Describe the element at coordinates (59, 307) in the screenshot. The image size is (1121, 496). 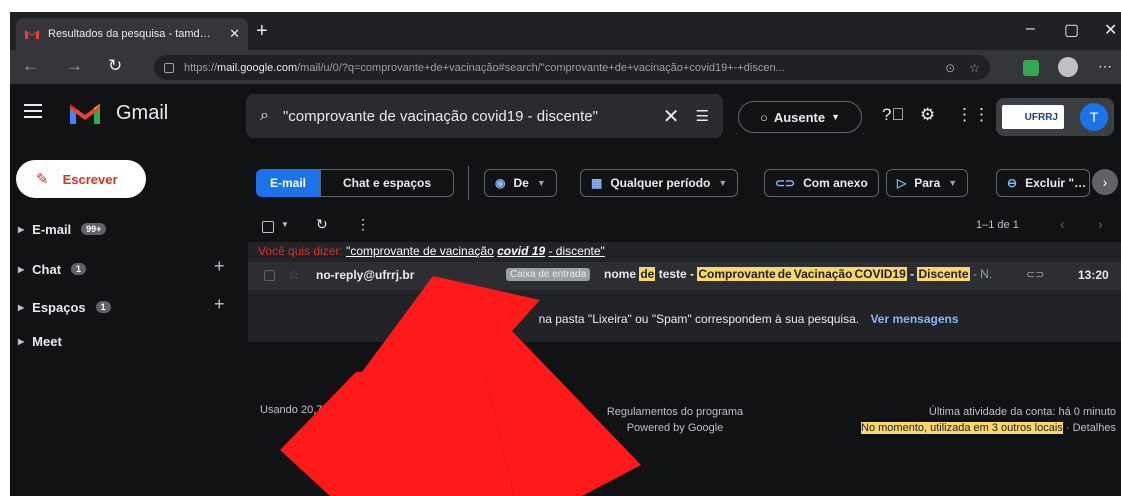
I see `sidebar-item-label: Espaços` at that location.